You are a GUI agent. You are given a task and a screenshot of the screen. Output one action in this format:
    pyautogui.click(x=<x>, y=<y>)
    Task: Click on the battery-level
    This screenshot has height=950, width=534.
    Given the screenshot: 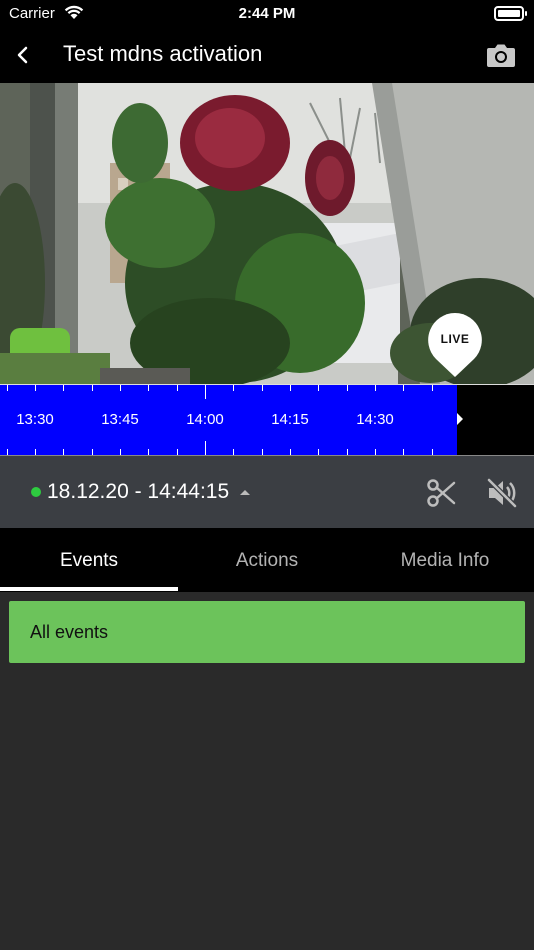 What is the action you would take?
    pyautogui.click(x=509, y=13)
    